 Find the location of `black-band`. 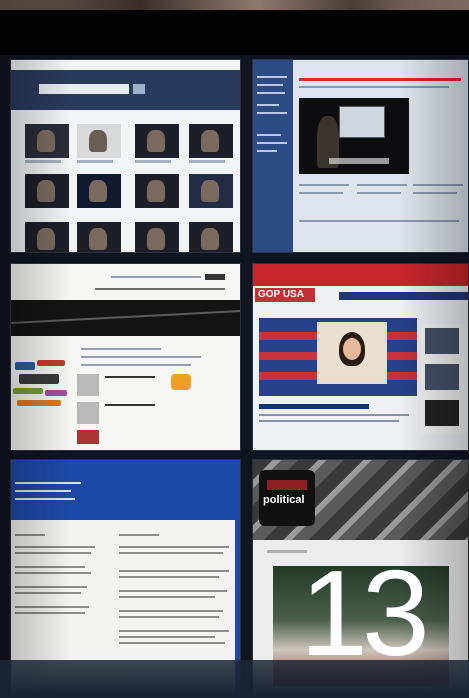

black-band is located at coordinates (234, 32).